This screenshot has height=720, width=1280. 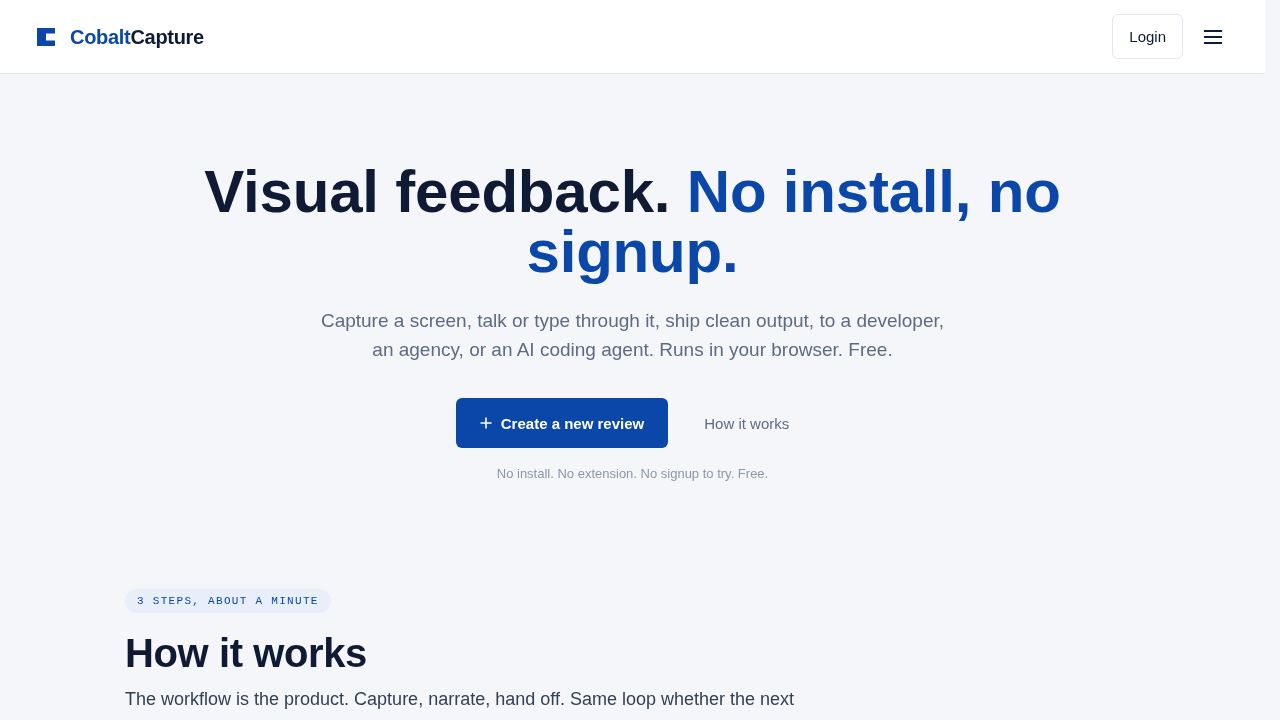 What do you see at coordinates (1213, 36) in the screenshot?
I see `menu-icon` at bounding box center [1213, 36].